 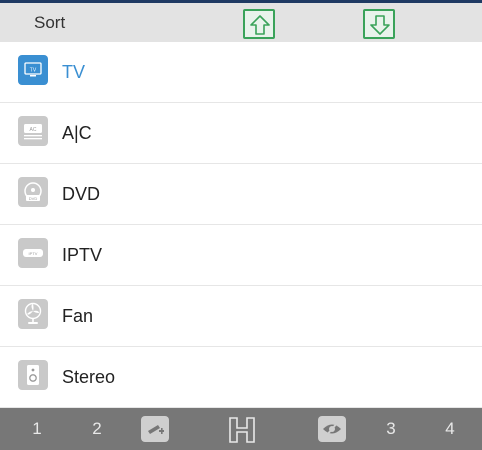 What do you see at coordinates (391, 429) in the screenshot?
I see `bottom-button-3: 3` at bounding box center [391, 429].